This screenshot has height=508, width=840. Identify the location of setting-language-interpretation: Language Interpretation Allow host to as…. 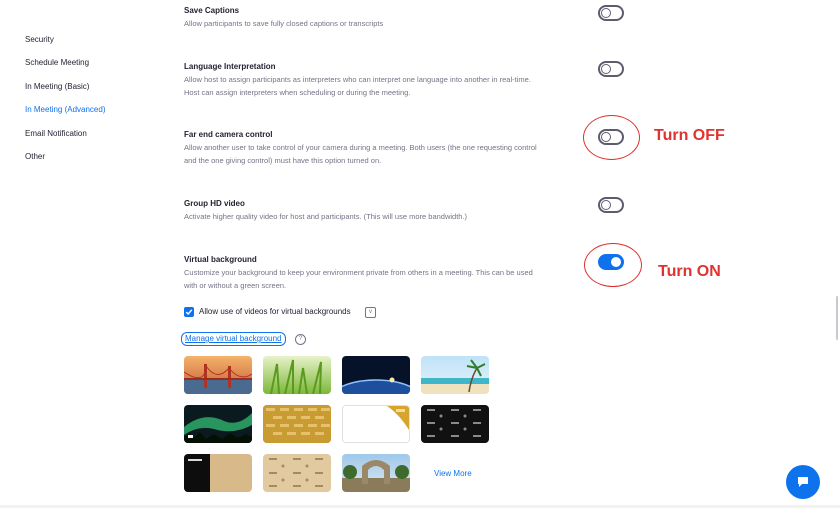
(389, 80).